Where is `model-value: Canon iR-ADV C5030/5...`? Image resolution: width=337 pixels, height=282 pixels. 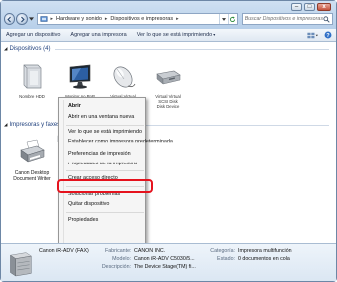
model-value: Canon iR-ADV C5030/5... is located at coordinates (164, 259).